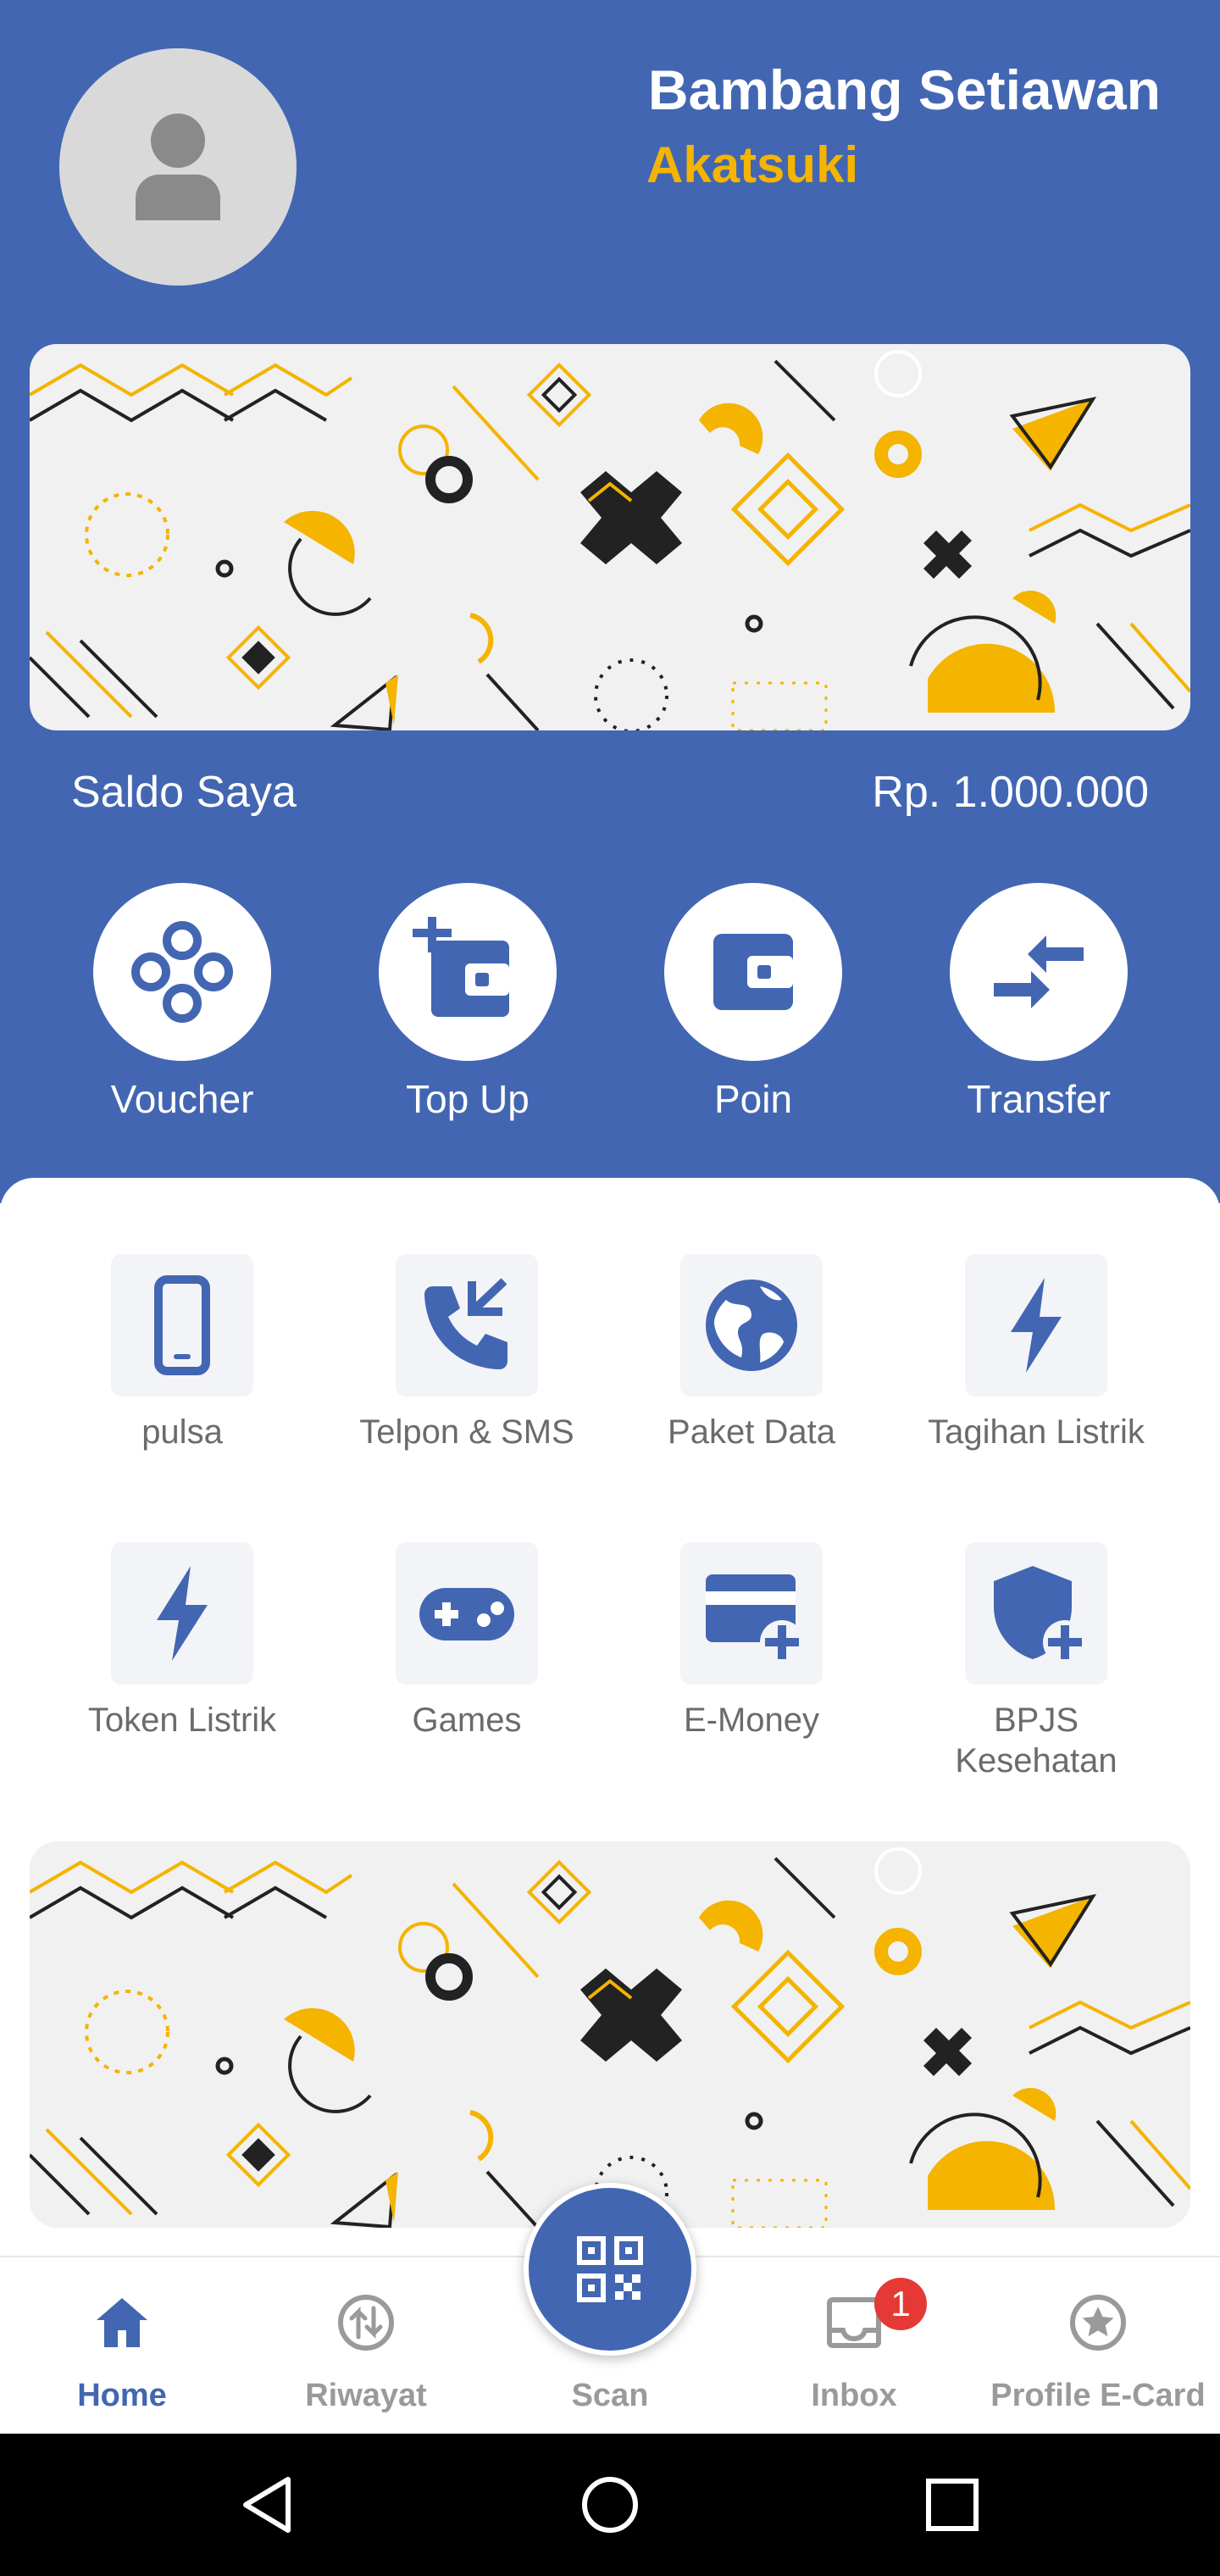 The width and height of the screenshot is (1220, 2576). What do you see at coordinates (184, 792) in the screenshot?
I see `balance-label: Saldo Saya` at bounding box center [184, 792].